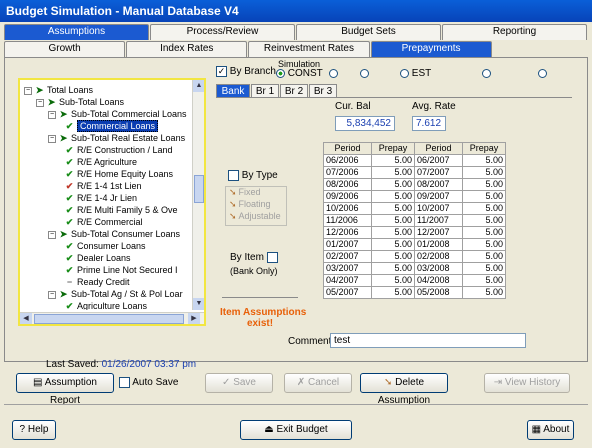 This screenshot has height=448, width=592. I want to click on auto-save-checkbox: Auto Save, so click(148, 382).